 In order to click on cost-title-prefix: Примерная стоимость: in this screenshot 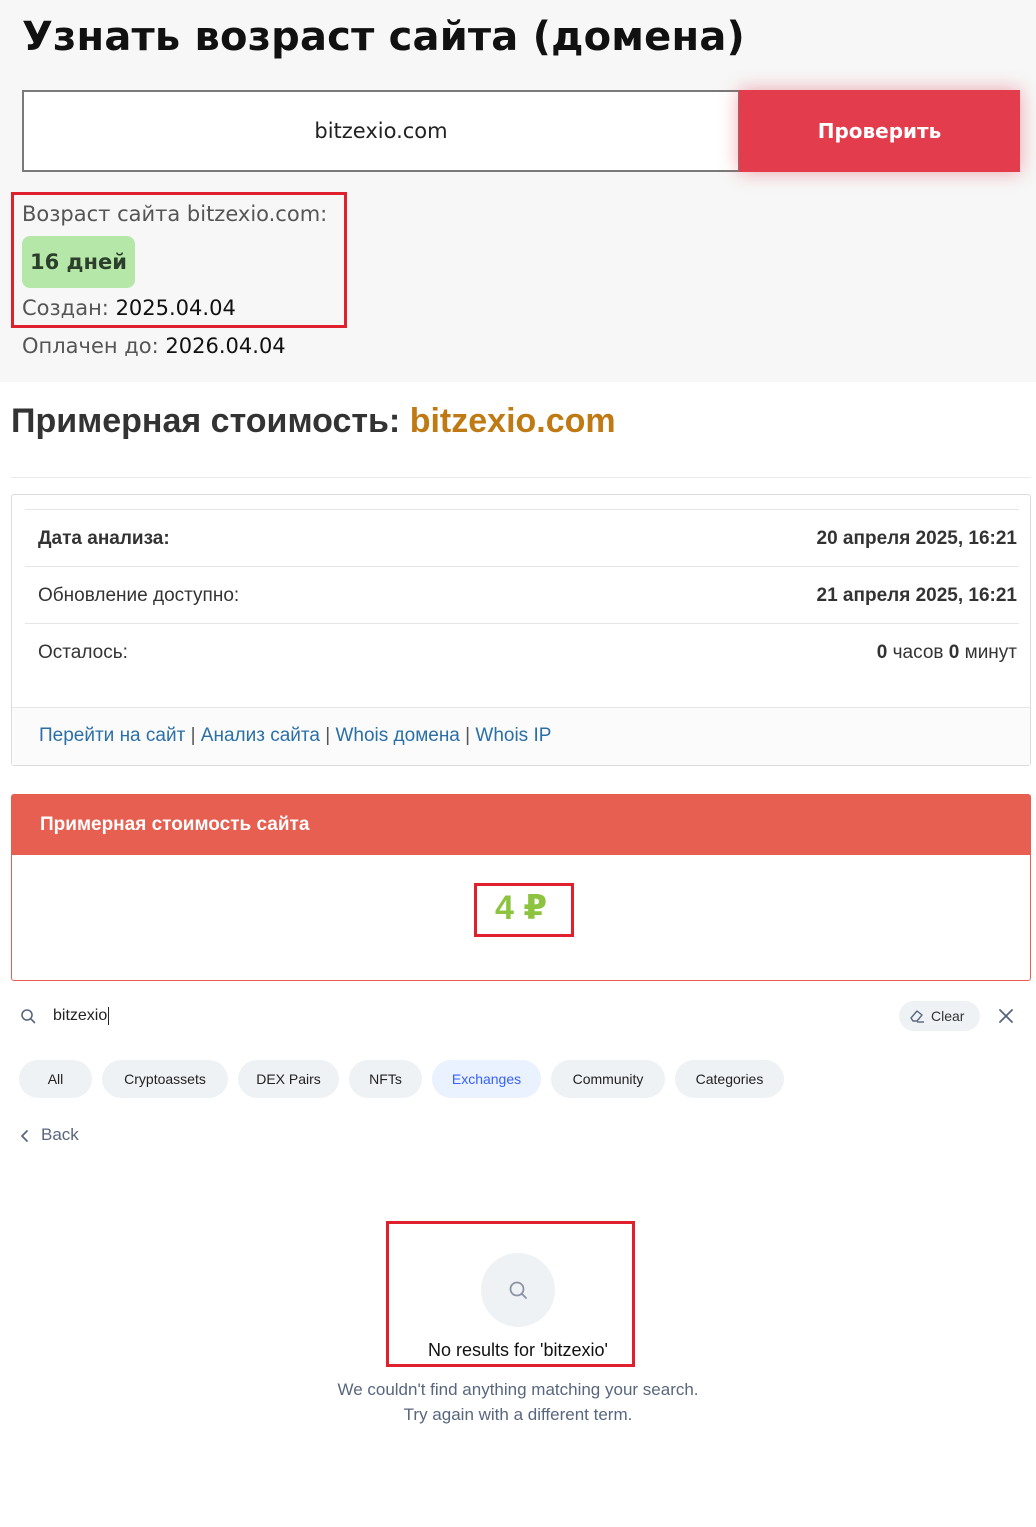, I will do `click(206, 421)`.